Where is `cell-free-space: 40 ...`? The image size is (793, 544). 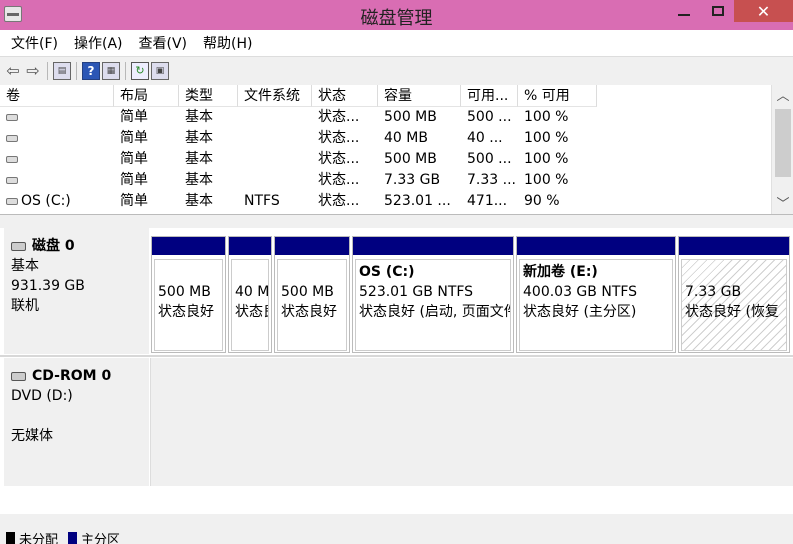 cell-free-space: 40 ... is located at coordinates (485, 138).